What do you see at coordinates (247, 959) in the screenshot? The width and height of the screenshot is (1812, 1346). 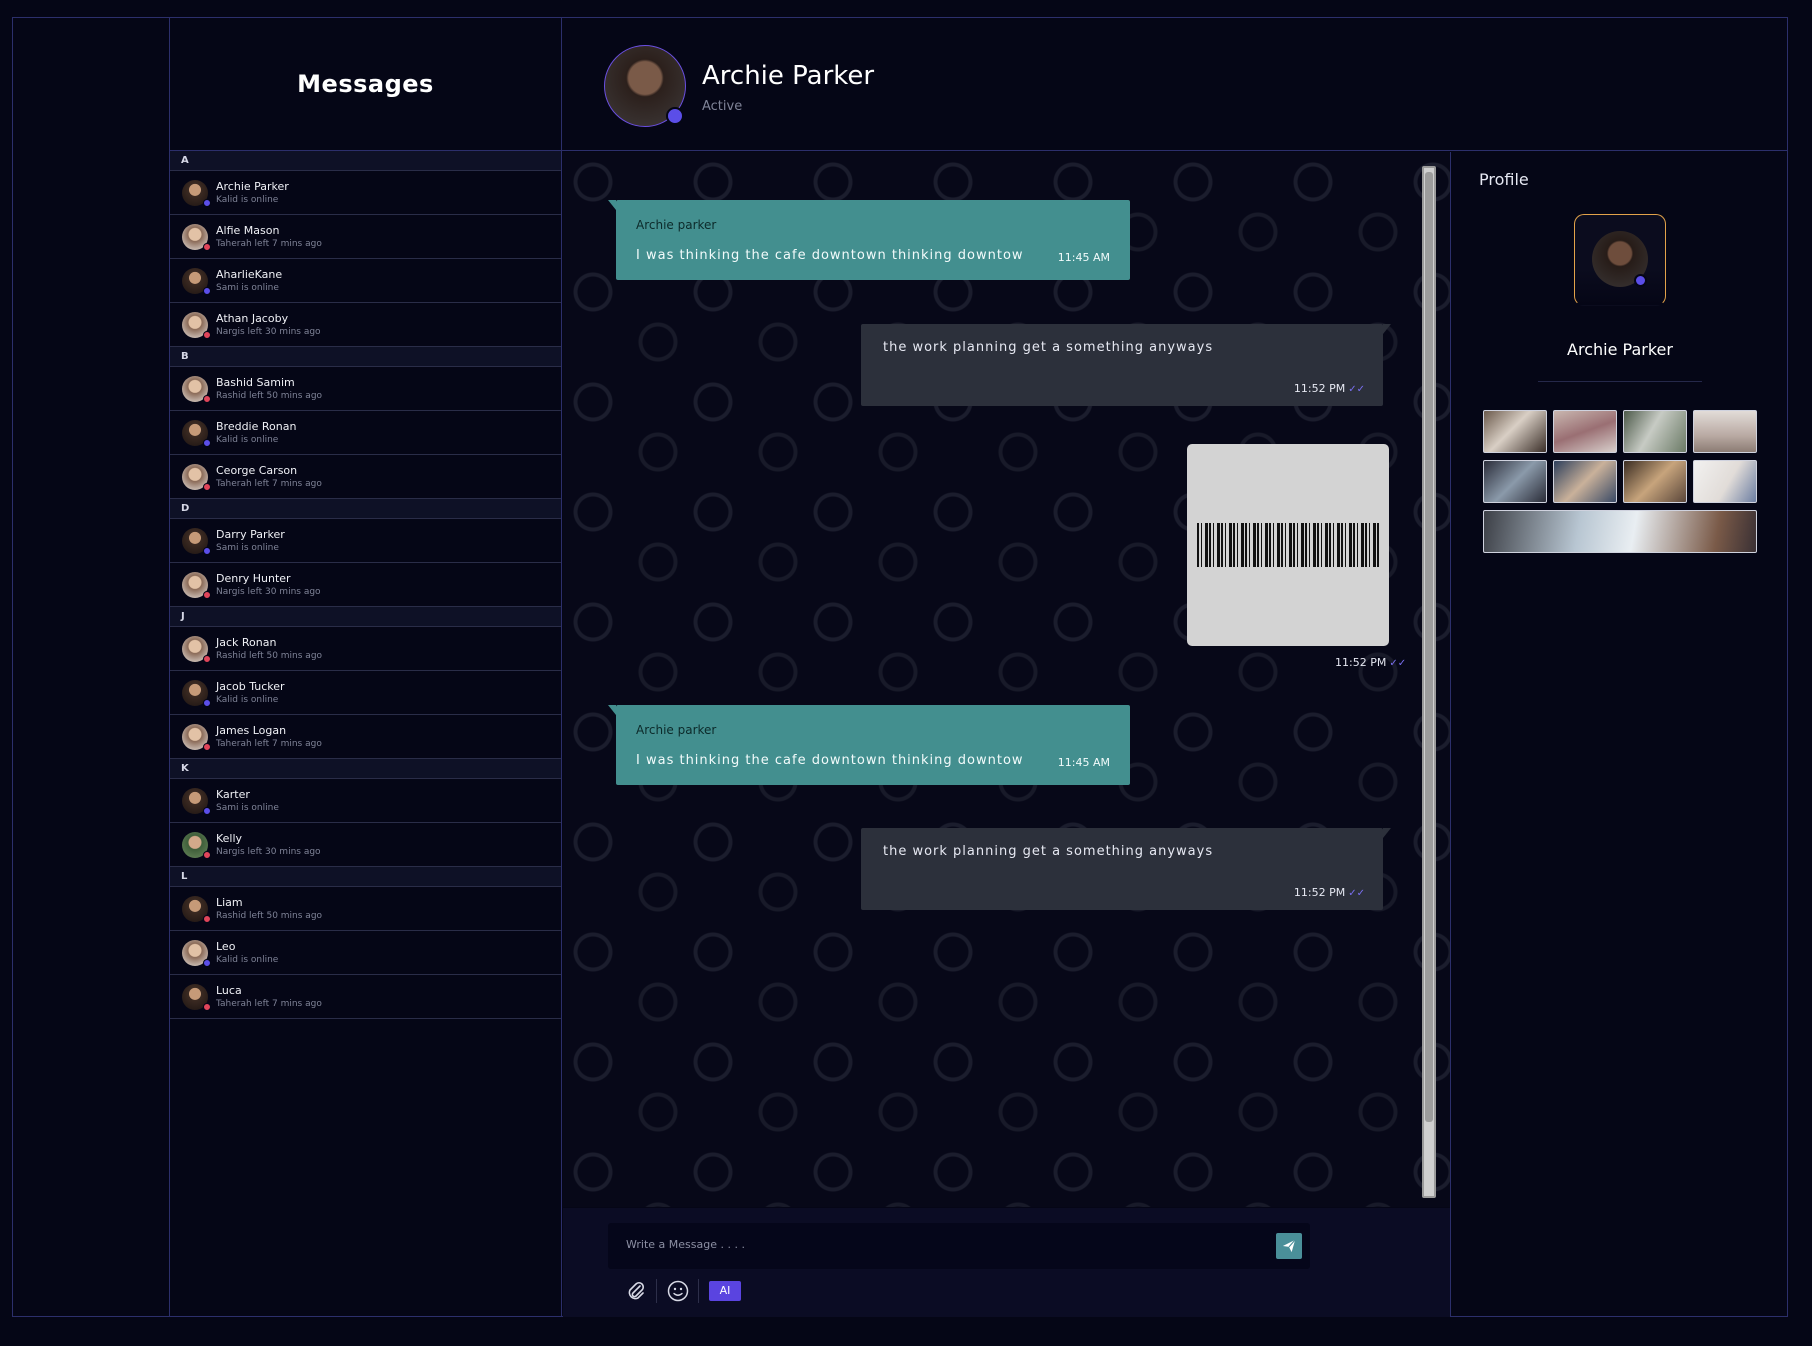 I see `contact-status: Kalid is online` at bounding box center [247, 959].